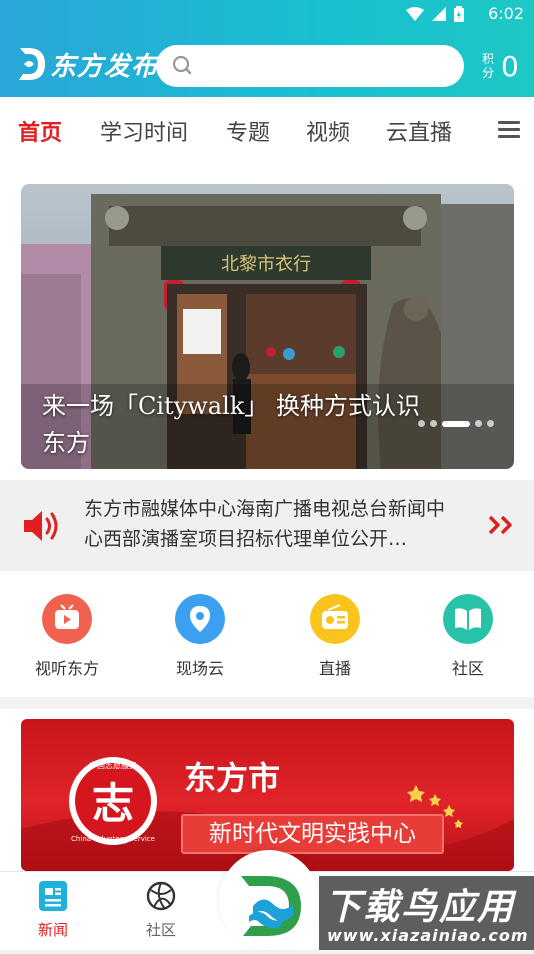  I want to click on nav-news: 新闻, so click(53, 910).